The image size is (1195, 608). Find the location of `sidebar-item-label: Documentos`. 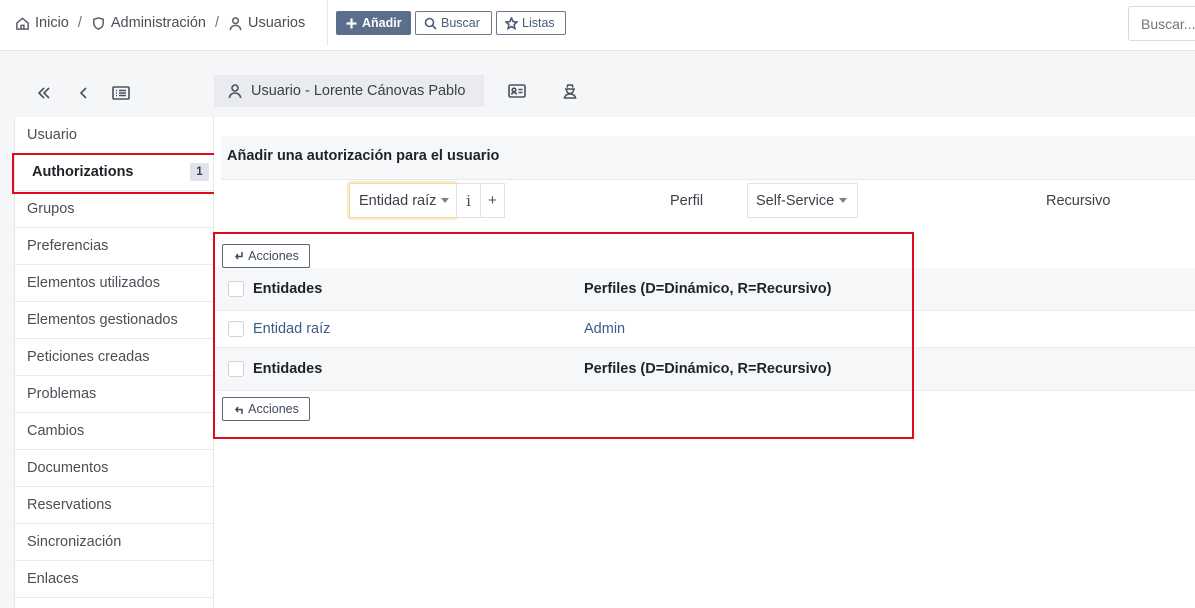

sidebar-item-label: Documentos is located at coordinates (68, 468).